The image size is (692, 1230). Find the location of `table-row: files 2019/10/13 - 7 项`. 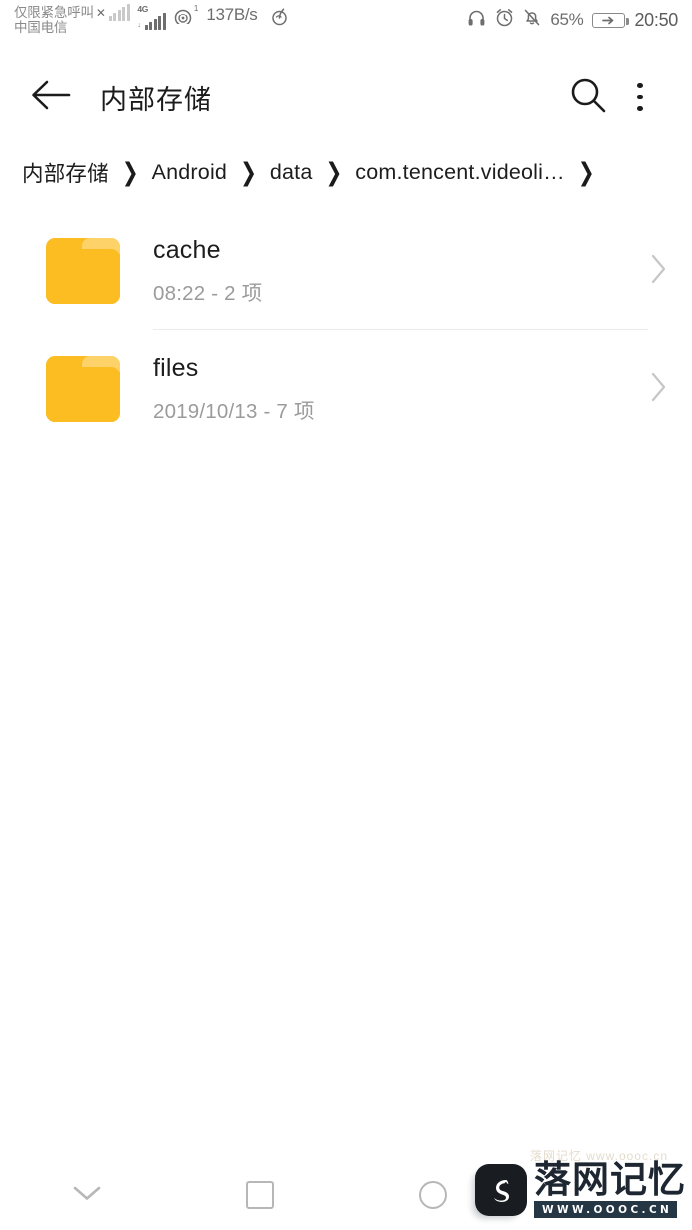

table-row: files 2019/10/13 - 7 项 is located at coordinates (346, 389).